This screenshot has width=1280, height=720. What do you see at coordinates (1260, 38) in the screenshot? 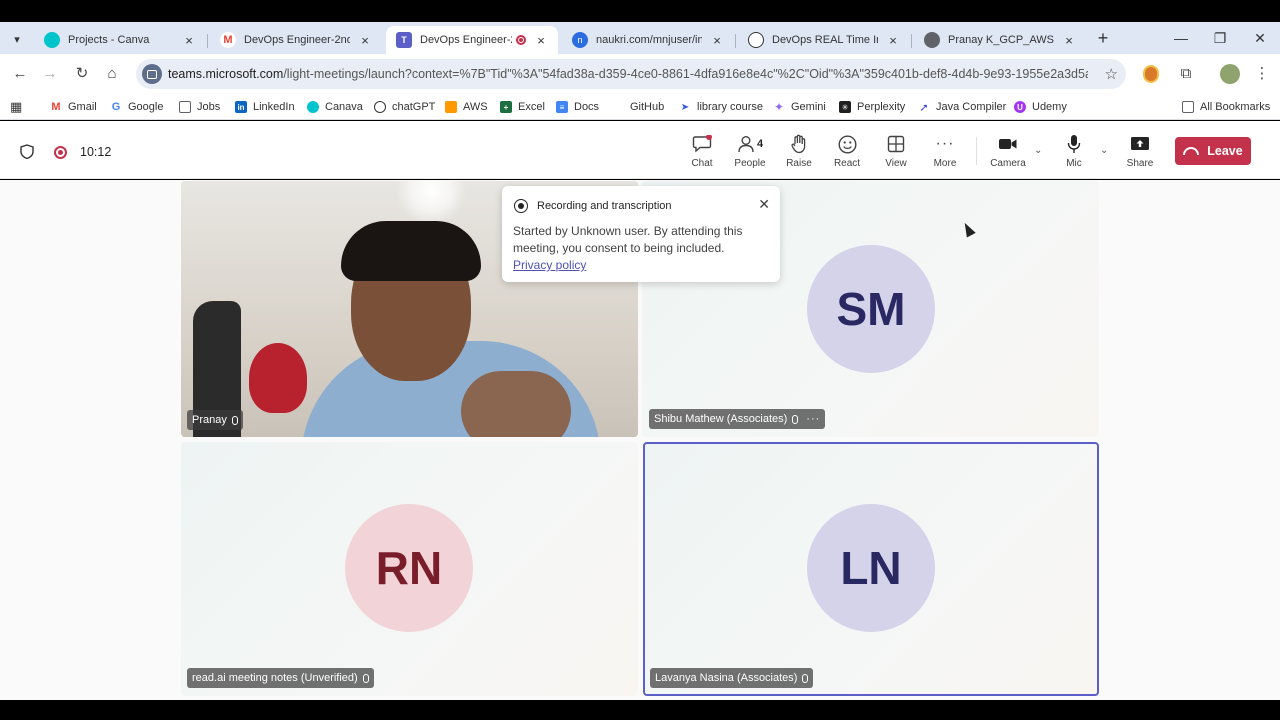
I see `window-close-button: ✕` at bounding box center [1260, 38].